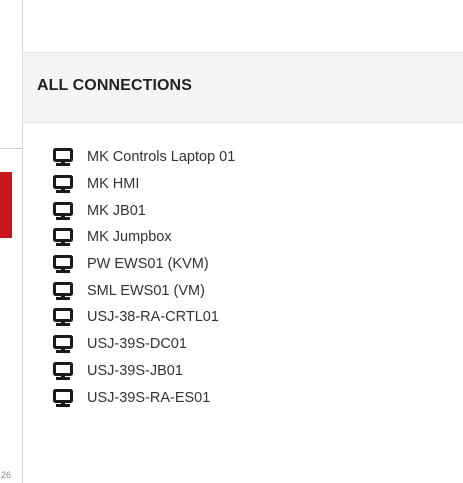 This screenshot has width=463, height=483. What do you see at coordinates (113, 184) in the screenshot?
I see `connection-label: MK HMI` at bounding box center [113, 184].